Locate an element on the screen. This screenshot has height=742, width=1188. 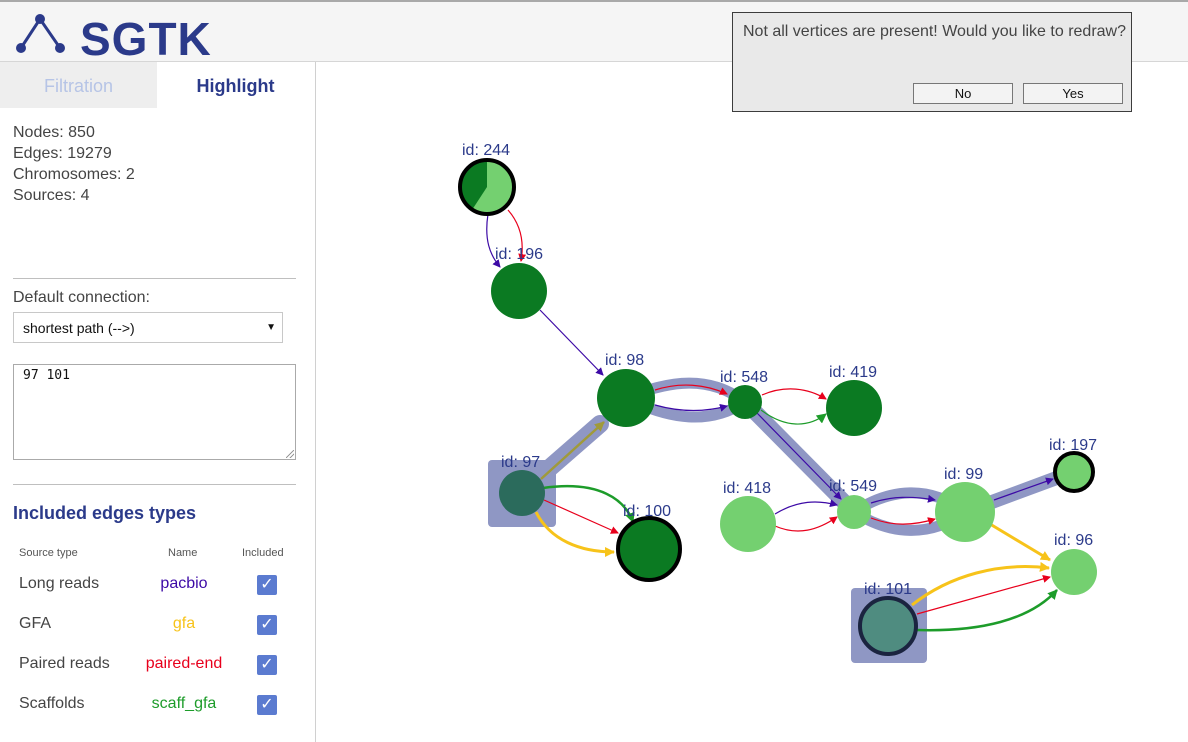
stat-edges: Edges: 19279 is located at coordinates (62, 153).